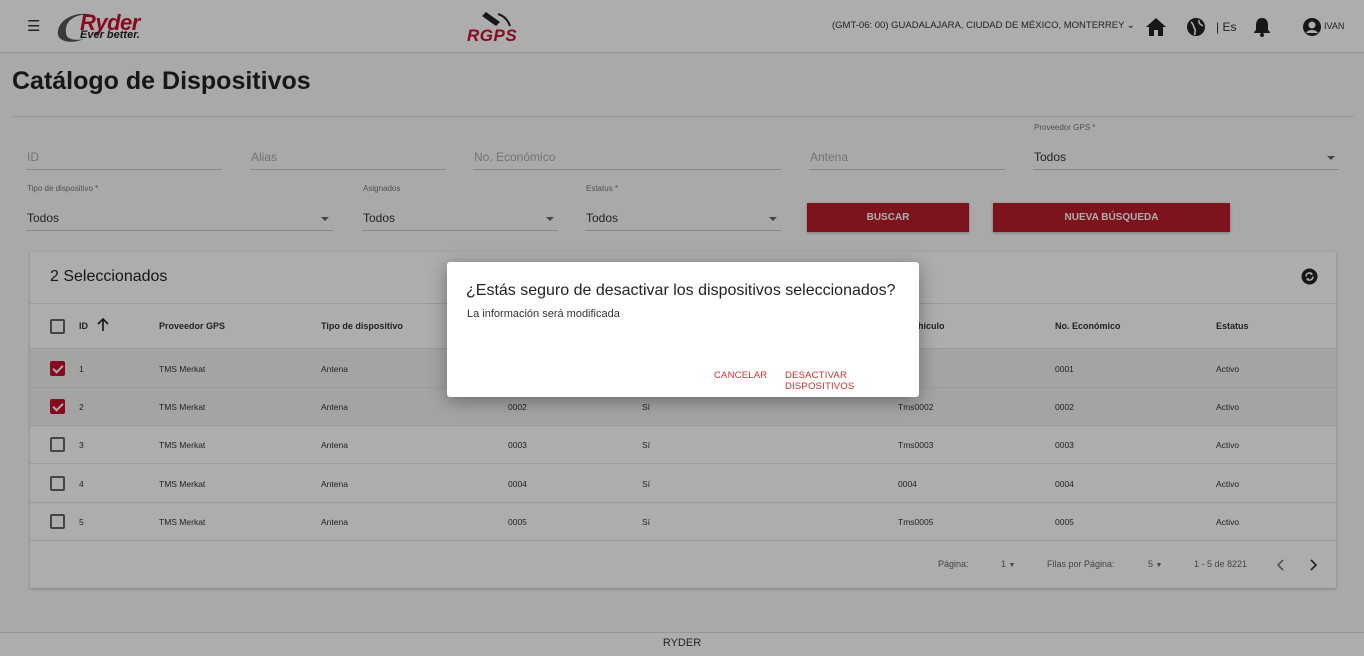 The image size is (1364, 656). What do you see at coordinates (740, 375) in the screenshot?
I see `cancel-button: CANCELAR` at bounding box center [740, 375].